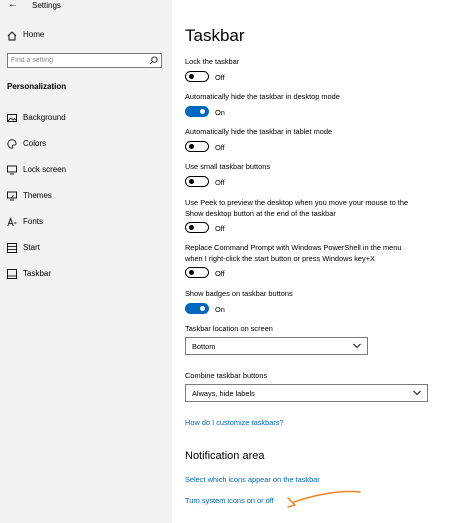 The width and height of the screenshot is (474, 523). Describe the element at coordinates (276, 346) in the screenshot. I see `location-dropdown: Bottom` at that location.